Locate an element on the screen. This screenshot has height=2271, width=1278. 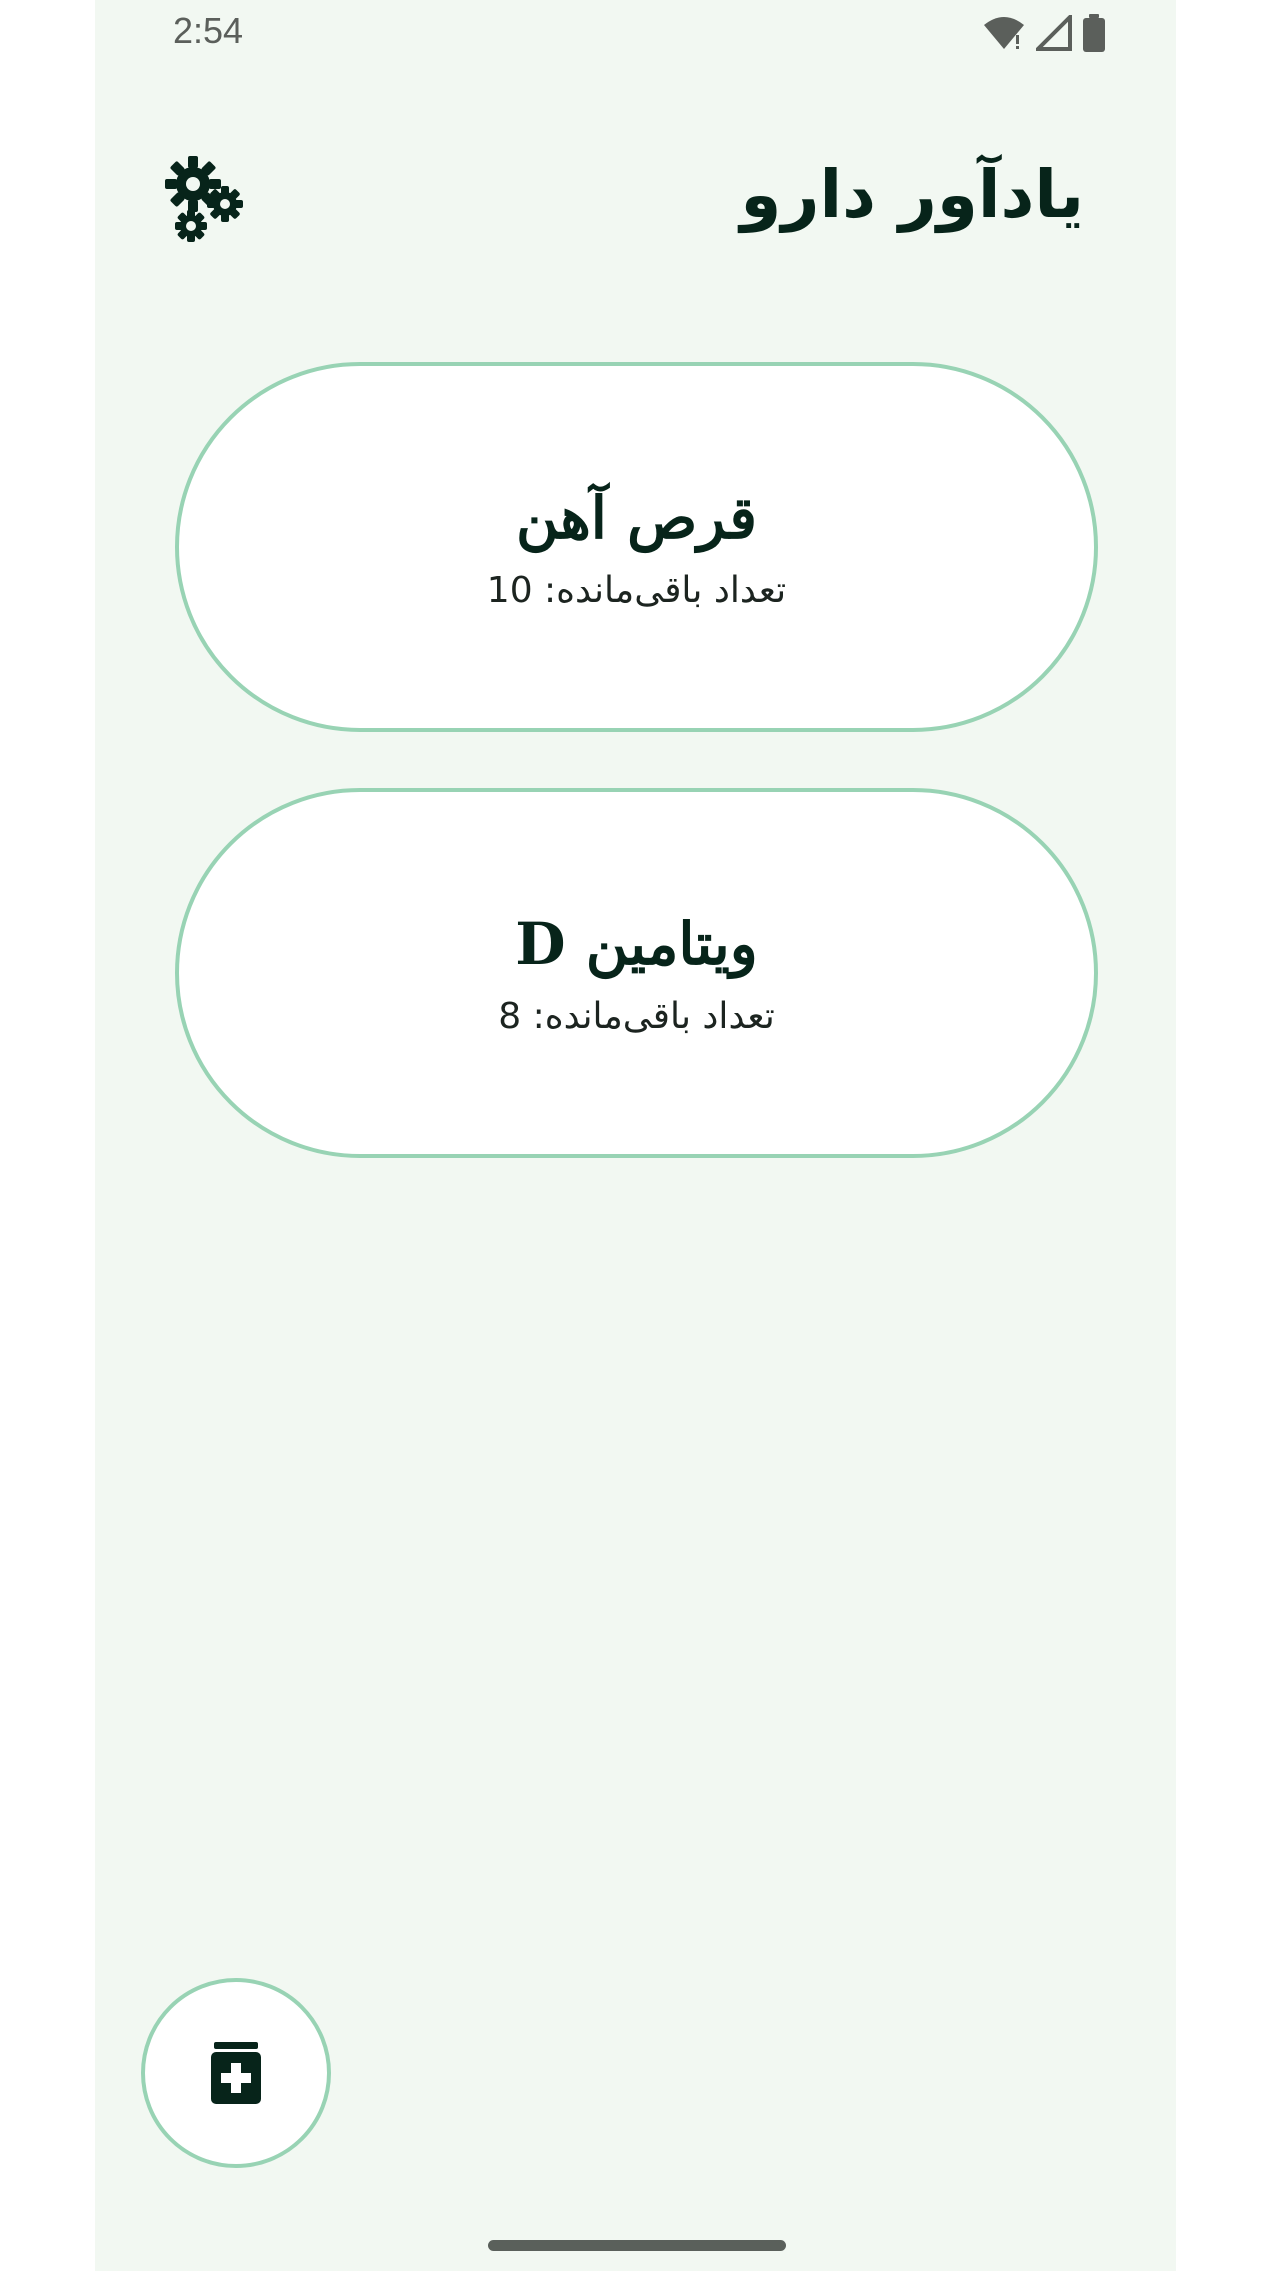
medication-remaining-count: تعداد باقی‌مانده: 10 is located at coordinates (636, 590).